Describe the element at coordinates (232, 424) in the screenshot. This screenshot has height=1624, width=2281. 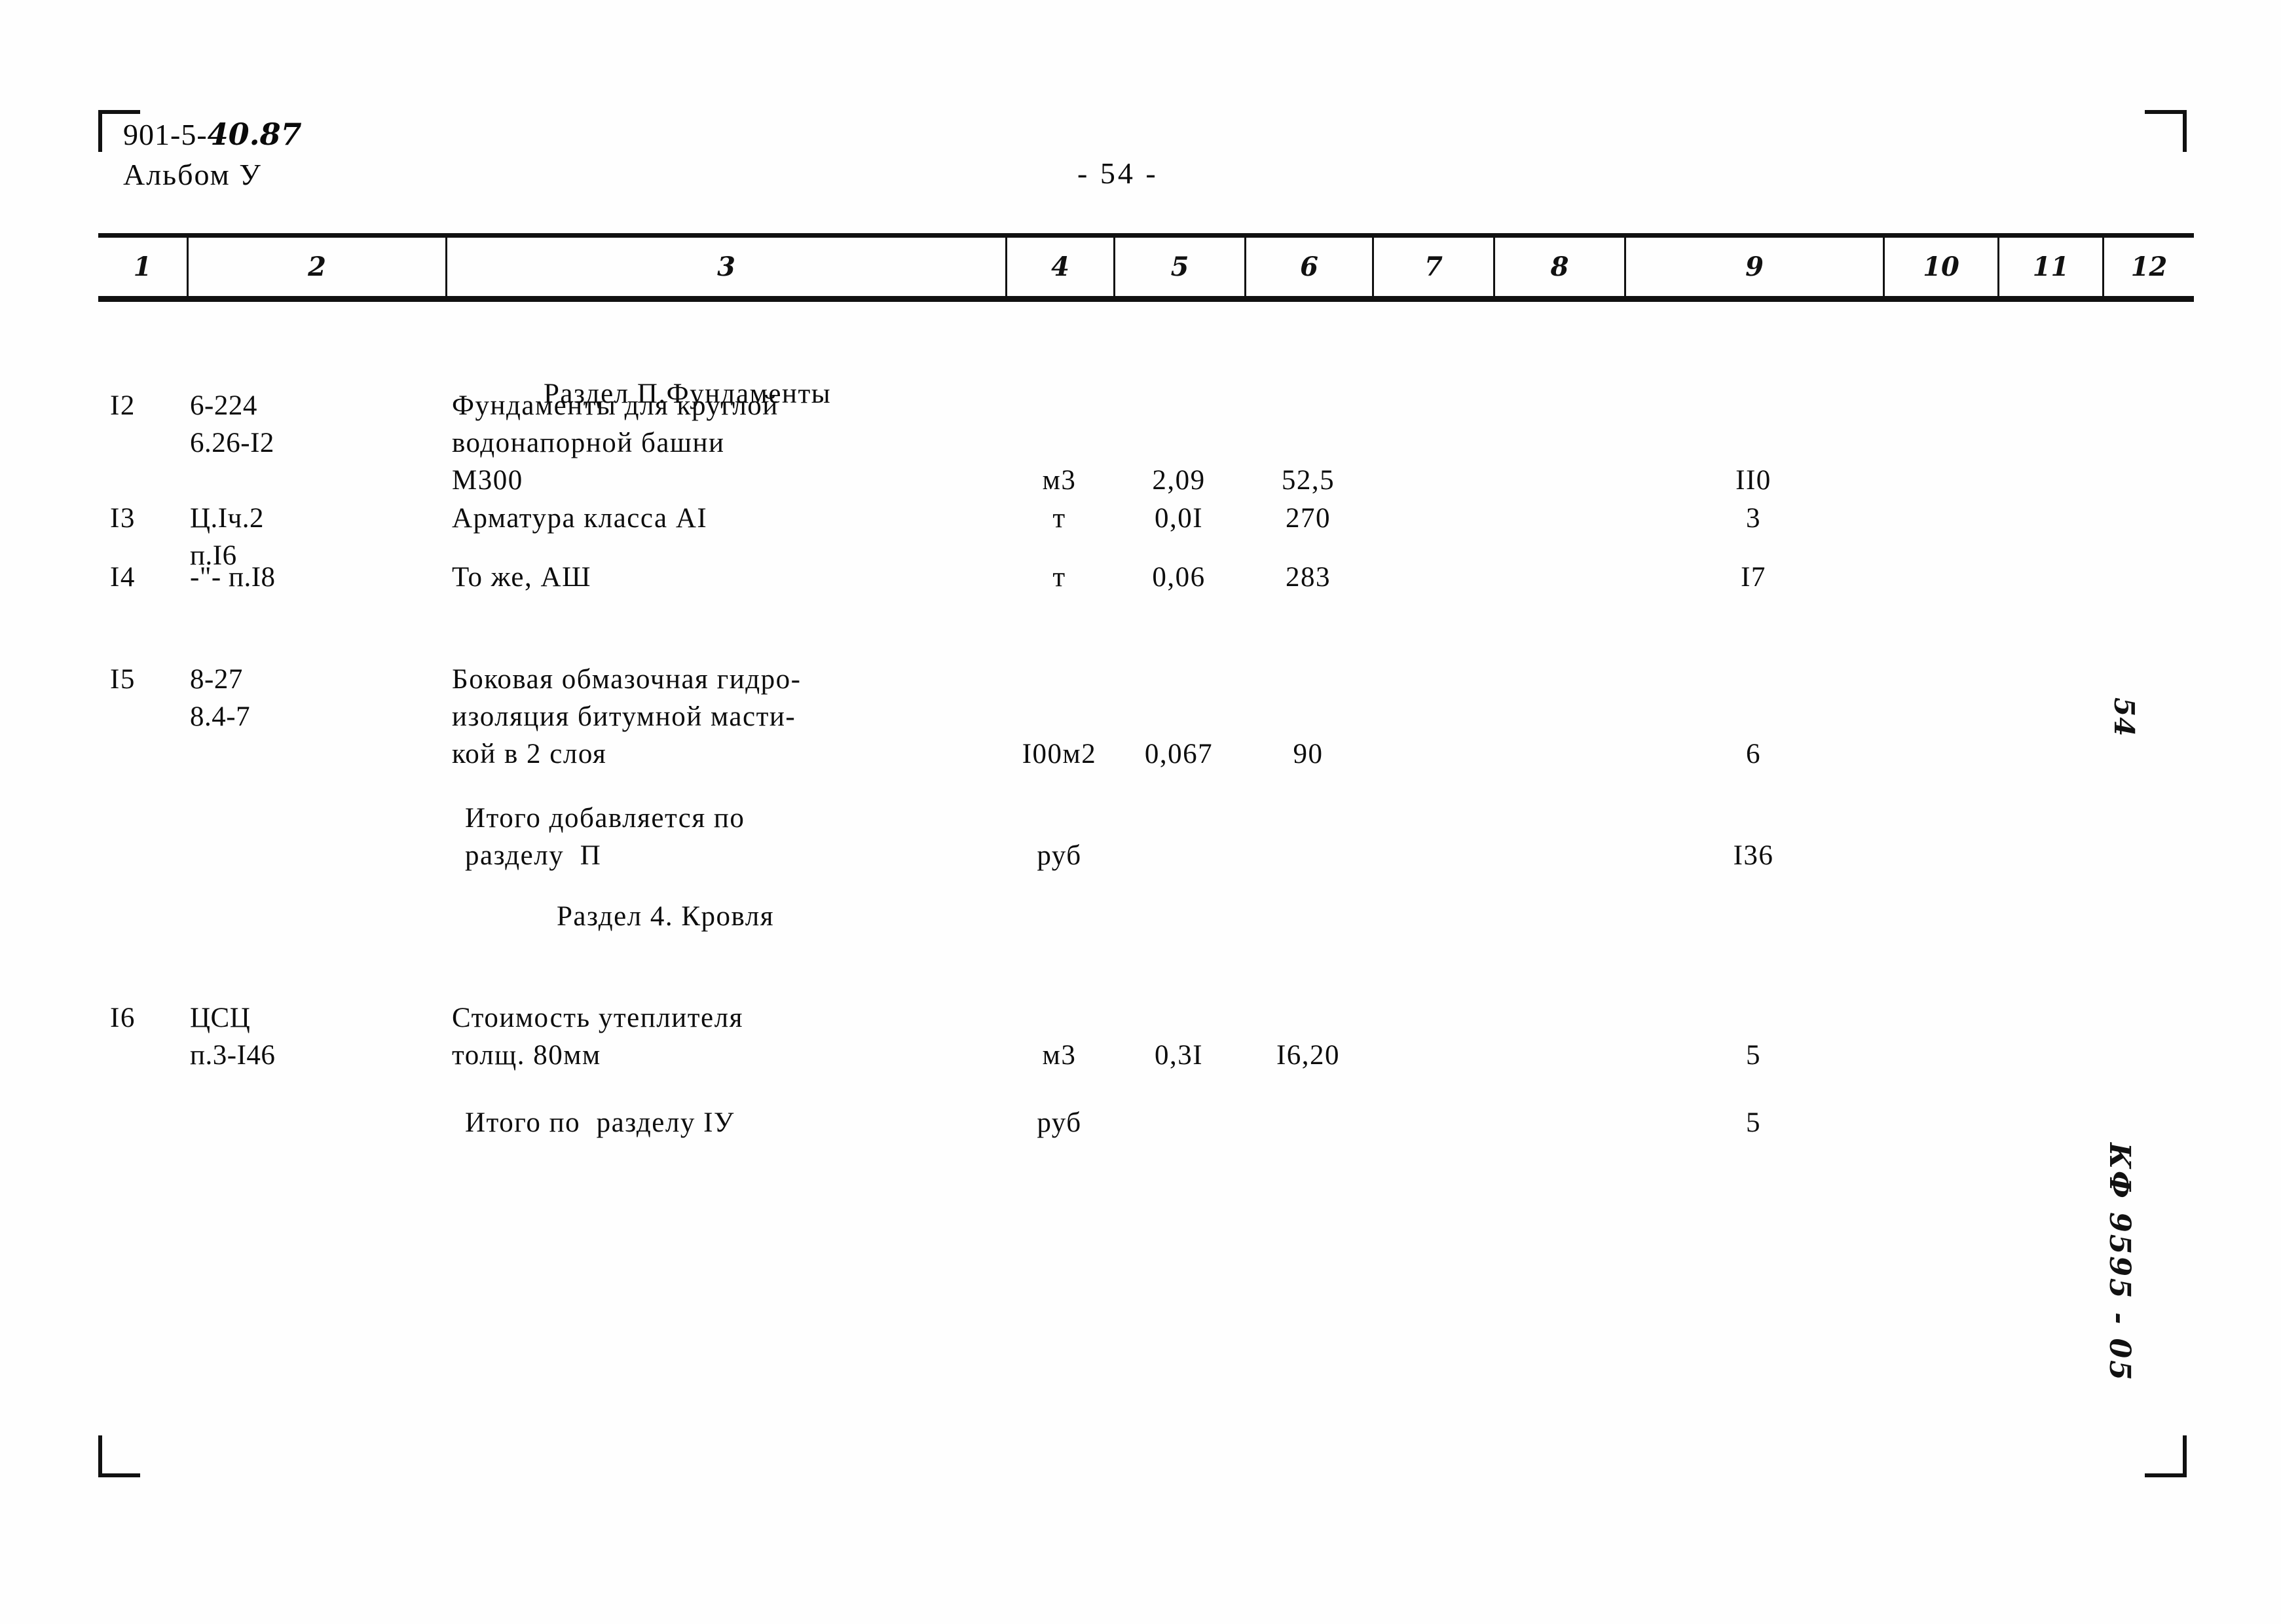
I see `norm-code: 6-224 6.26-I2` at that location.